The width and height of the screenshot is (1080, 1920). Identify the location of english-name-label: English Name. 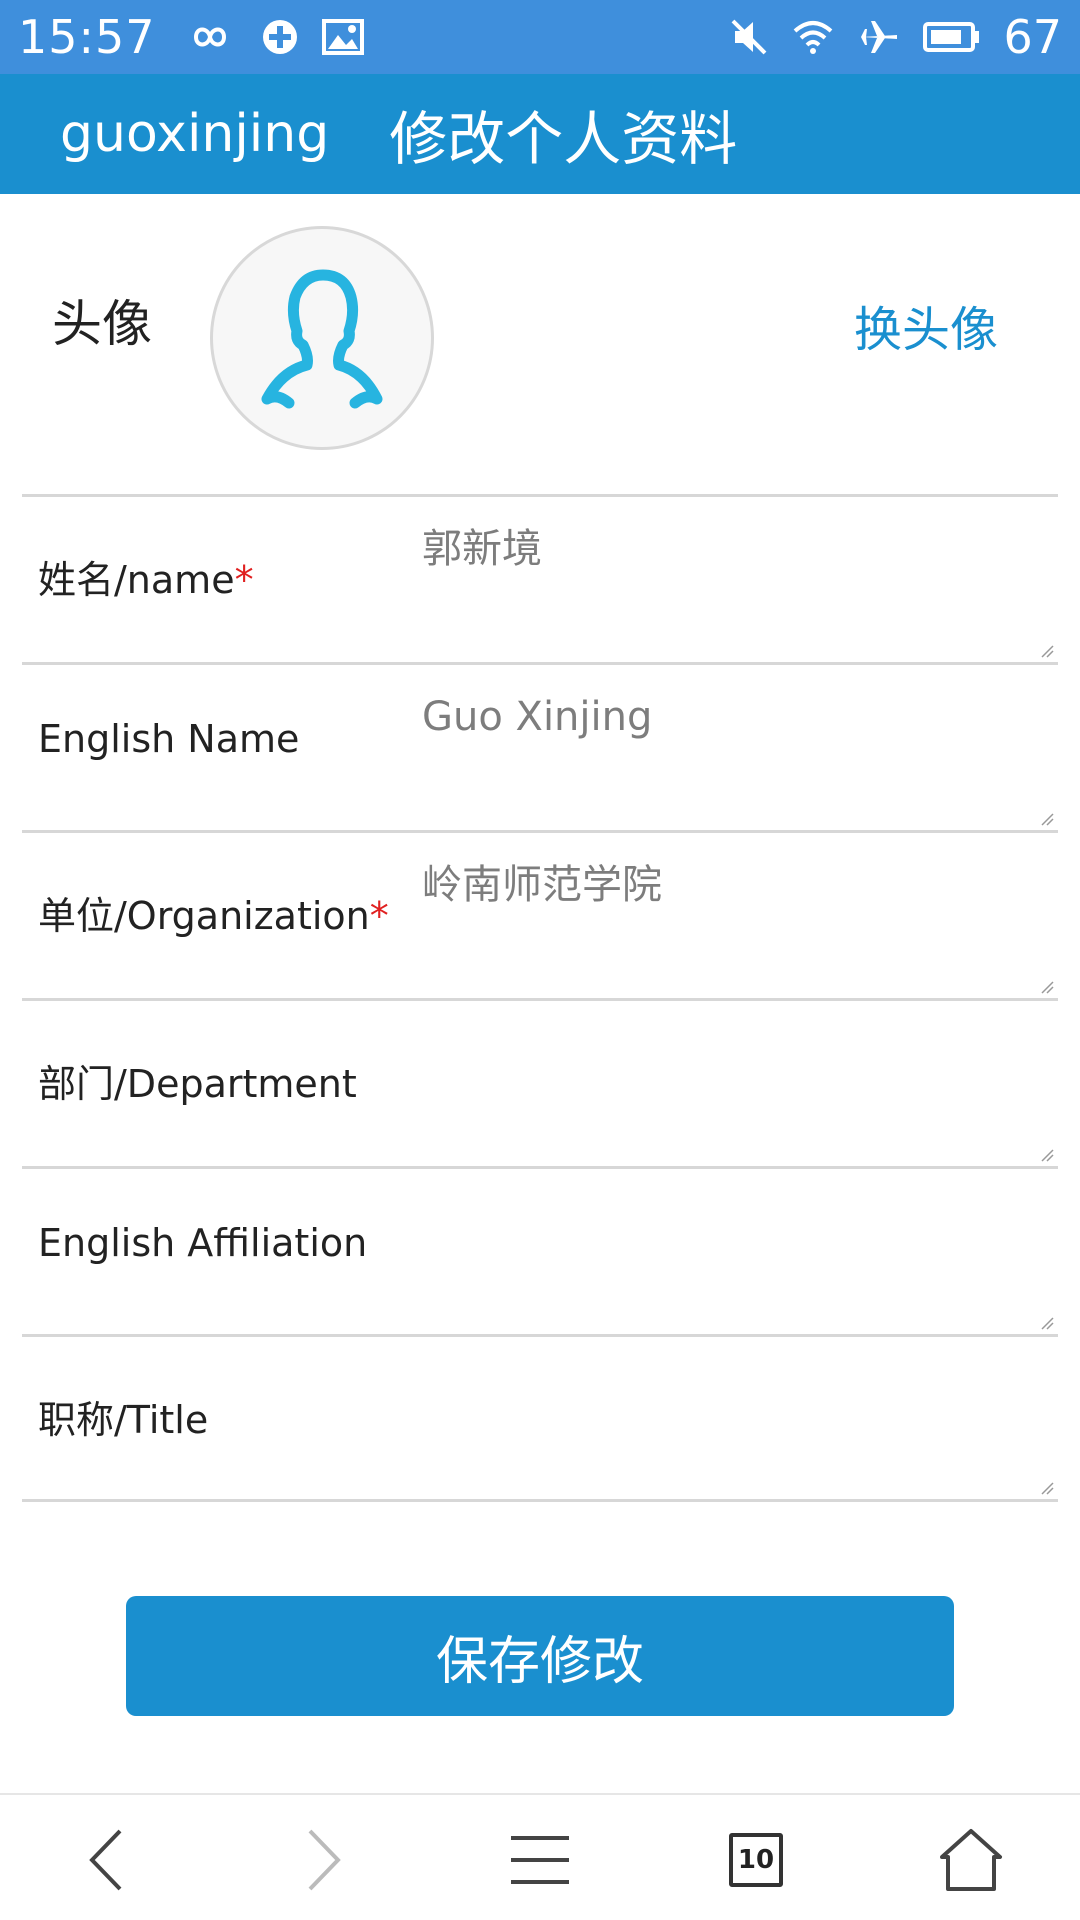
(168, 739).